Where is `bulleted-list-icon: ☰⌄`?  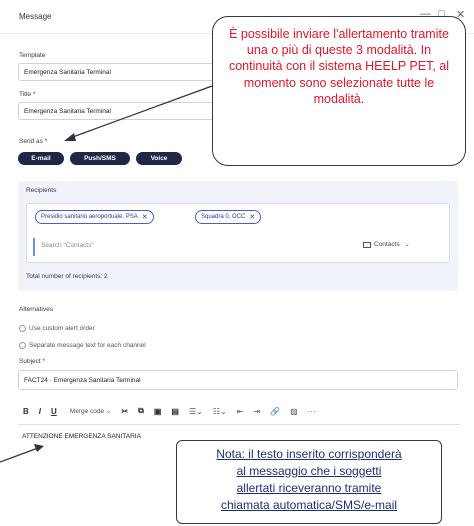 bulleted-list-icon: ☰⌄ is located at coordinates (196, 411).